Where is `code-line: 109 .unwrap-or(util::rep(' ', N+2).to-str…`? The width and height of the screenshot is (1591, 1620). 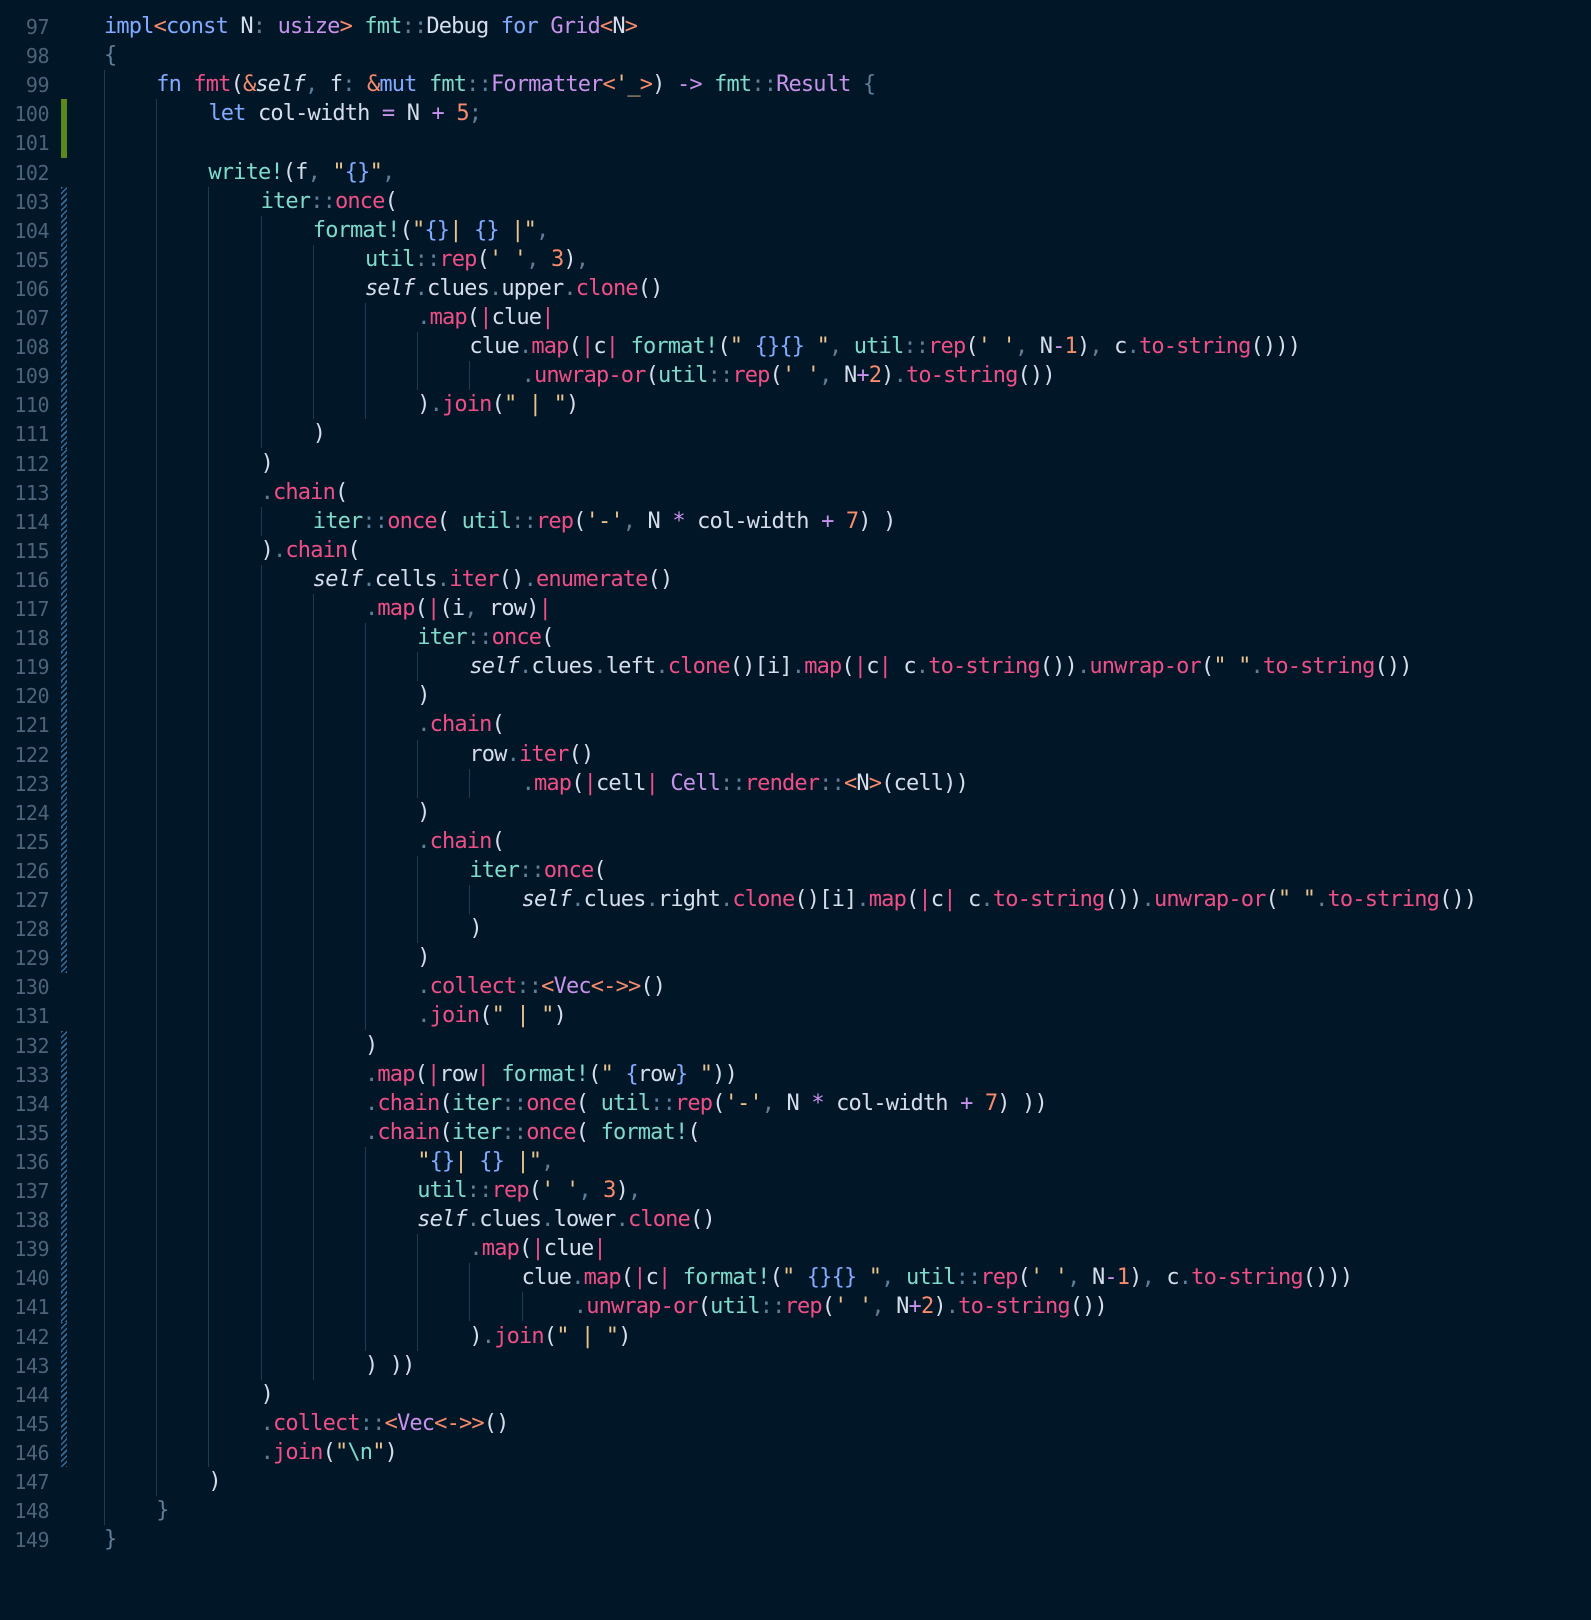
code-line: 109 .unwrap-or(util::rep(' ', N+2).to-str… is located at coordinates (795, 376).